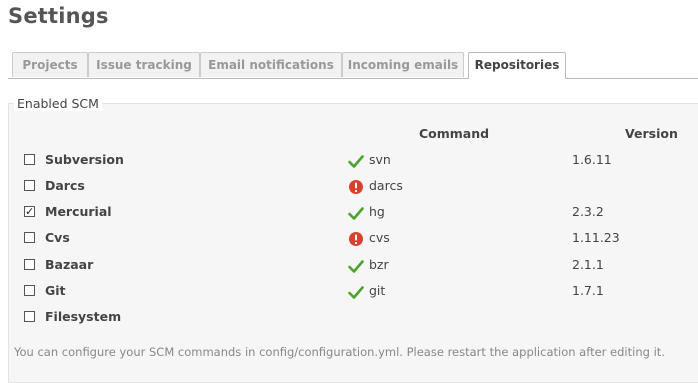  I want to click on scm-command: bzr, so click(379, 264).